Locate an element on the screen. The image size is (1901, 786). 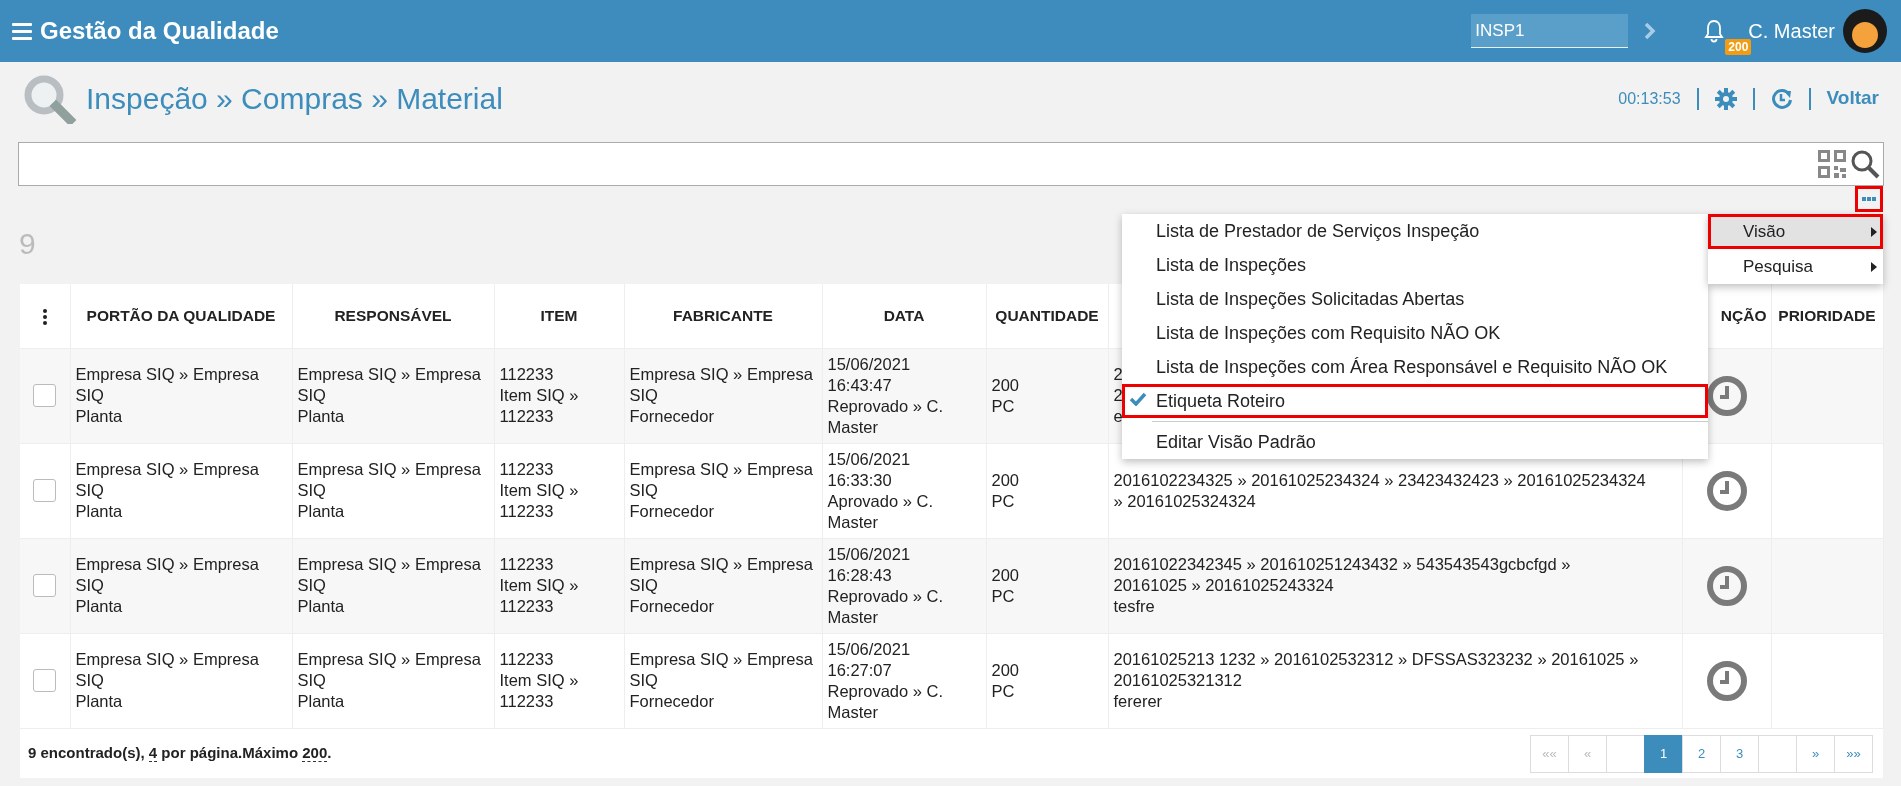
column-header: PRIORIDADE is located at coordinates (1827, 316).